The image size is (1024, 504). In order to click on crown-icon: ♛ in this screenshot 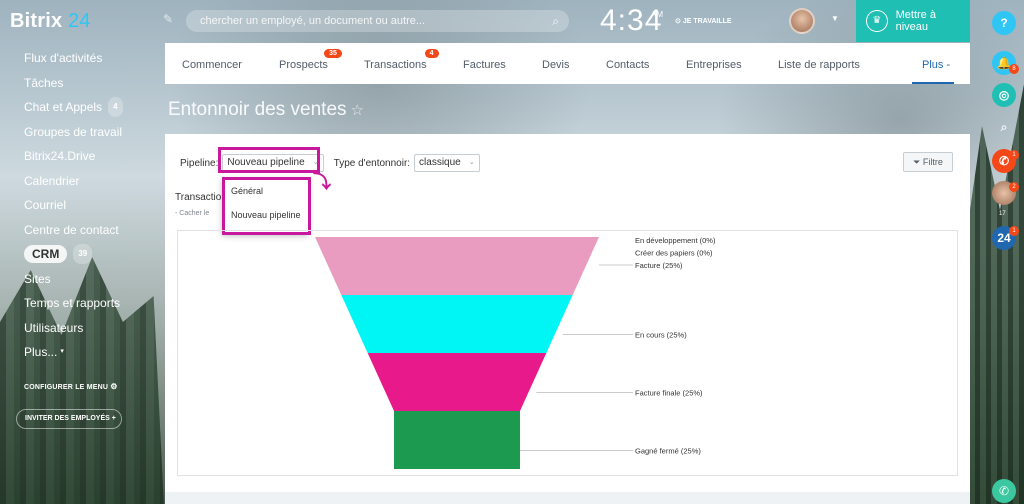, I will do `click(877, 21)`.